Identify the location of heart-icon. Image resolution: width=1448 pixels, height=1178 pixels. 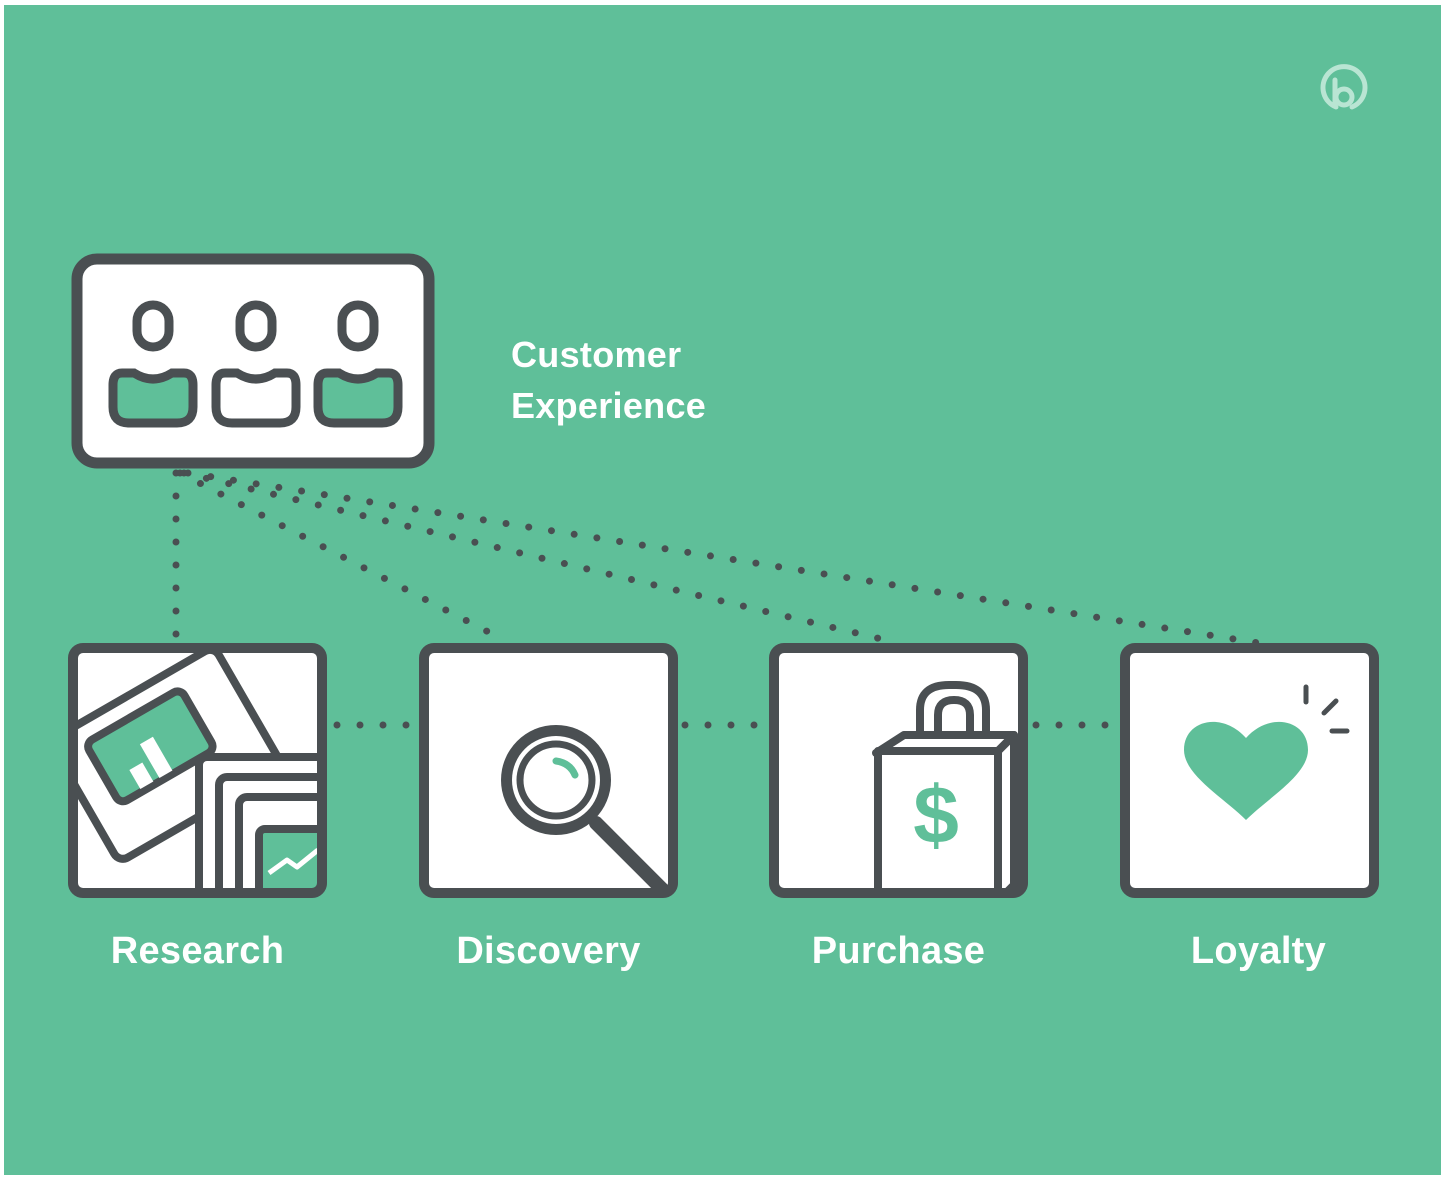
(1249, 770).